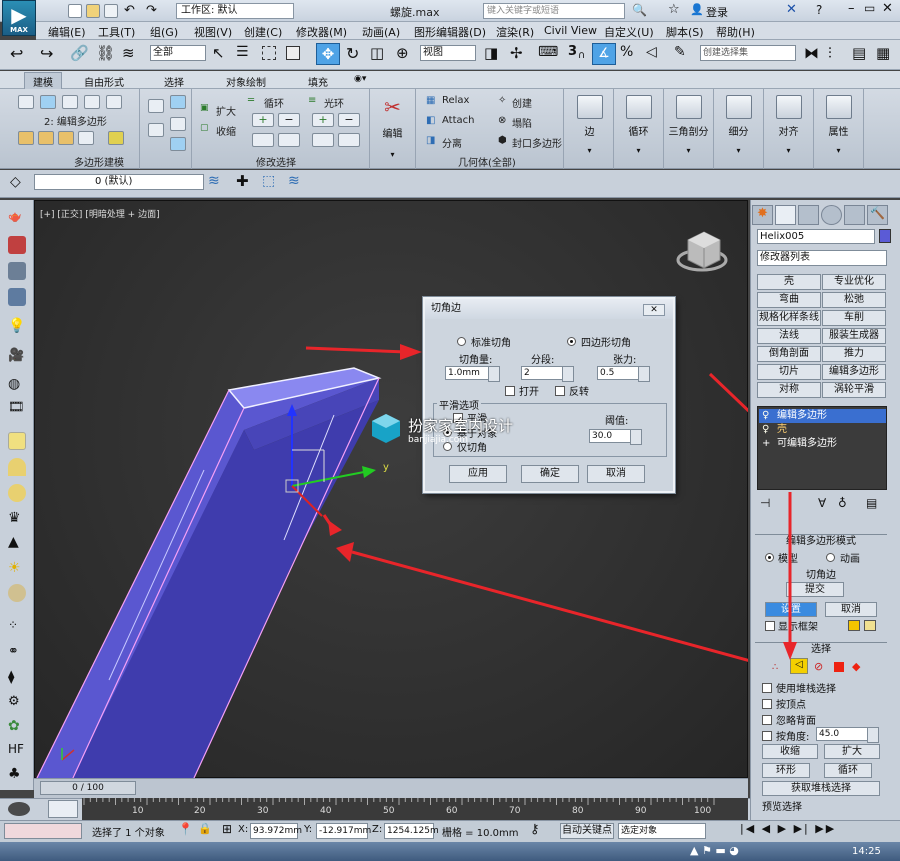 The width and height of the screenshot is (900, 861). I want to click on loop-shrink-icon: −, so click(289, 120).